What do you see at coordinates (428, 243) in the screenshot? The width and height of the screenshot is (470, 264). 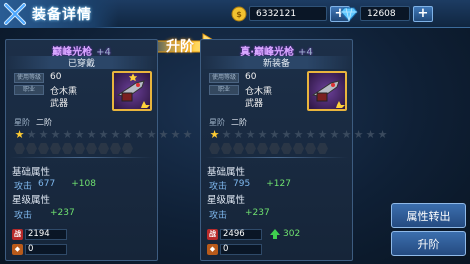 I see `upgrade-button: 升阶` at bounding box center [428, 243].